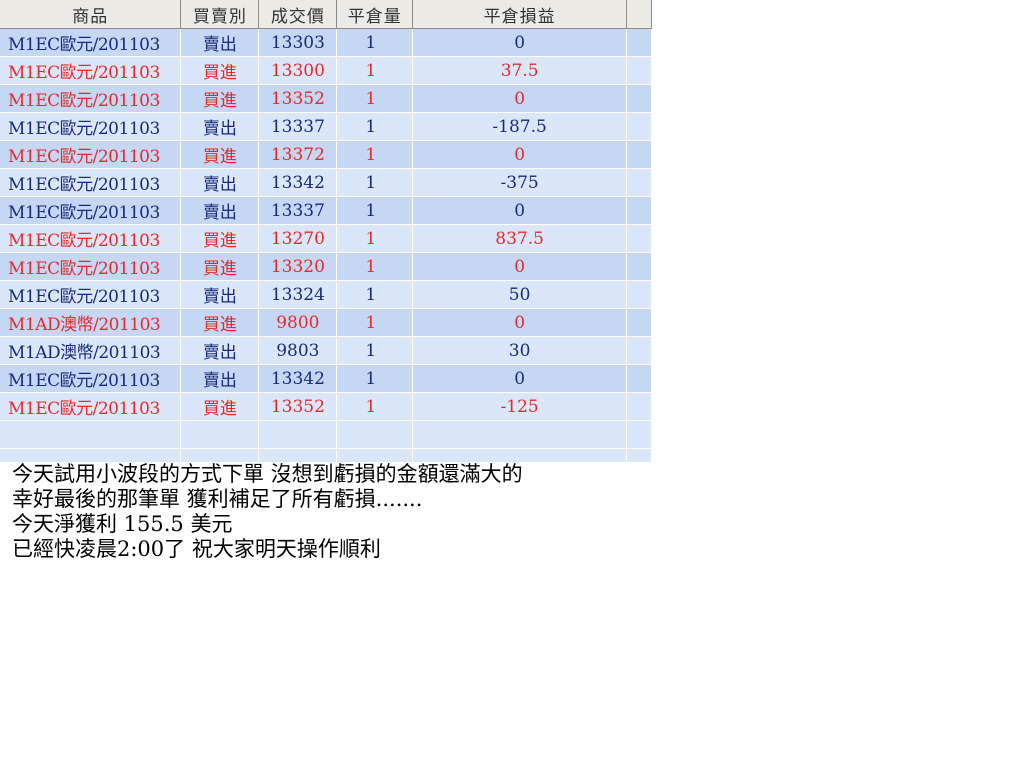  Describe the element at coordinates (519, 294) in the screenshot. I see `cell-pnl: 50` at that location.